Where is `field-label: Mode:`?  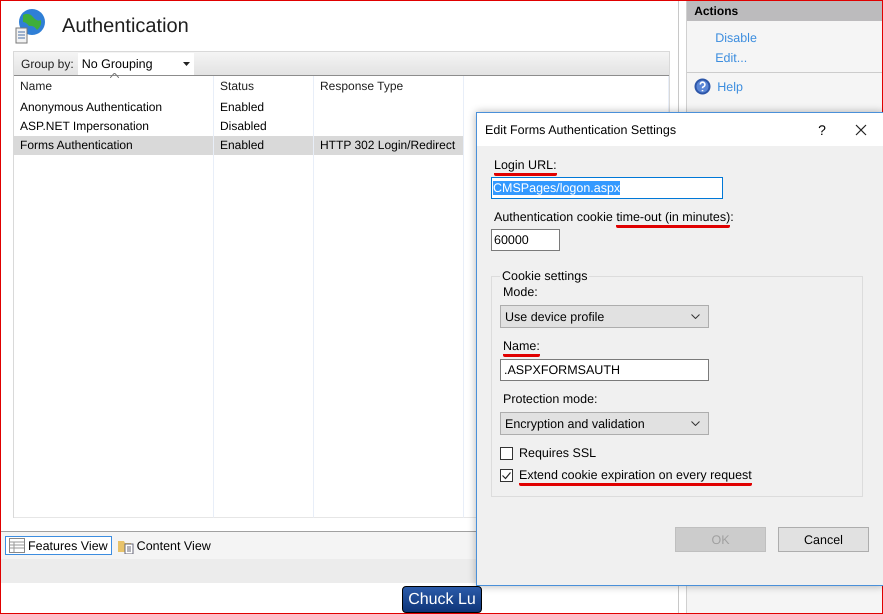 field-label: Mode: is located at coordinates (520, 292).